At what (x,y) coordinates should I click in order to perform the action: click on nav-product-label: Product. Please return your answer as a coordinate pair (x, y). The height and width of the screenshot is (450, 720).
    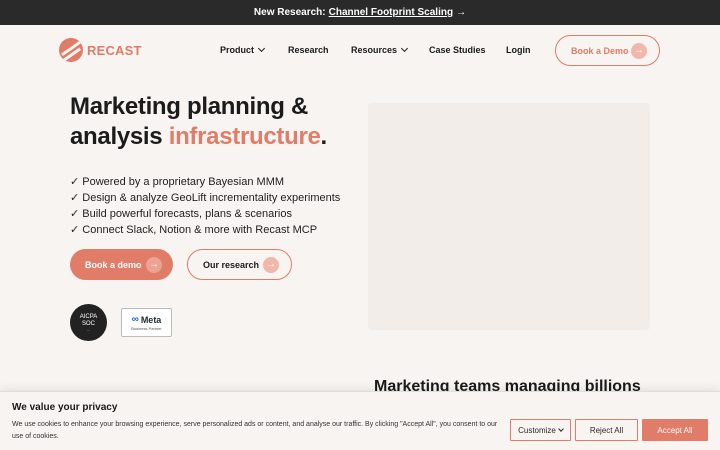
    Looking at the image, I should click on (237, 50).